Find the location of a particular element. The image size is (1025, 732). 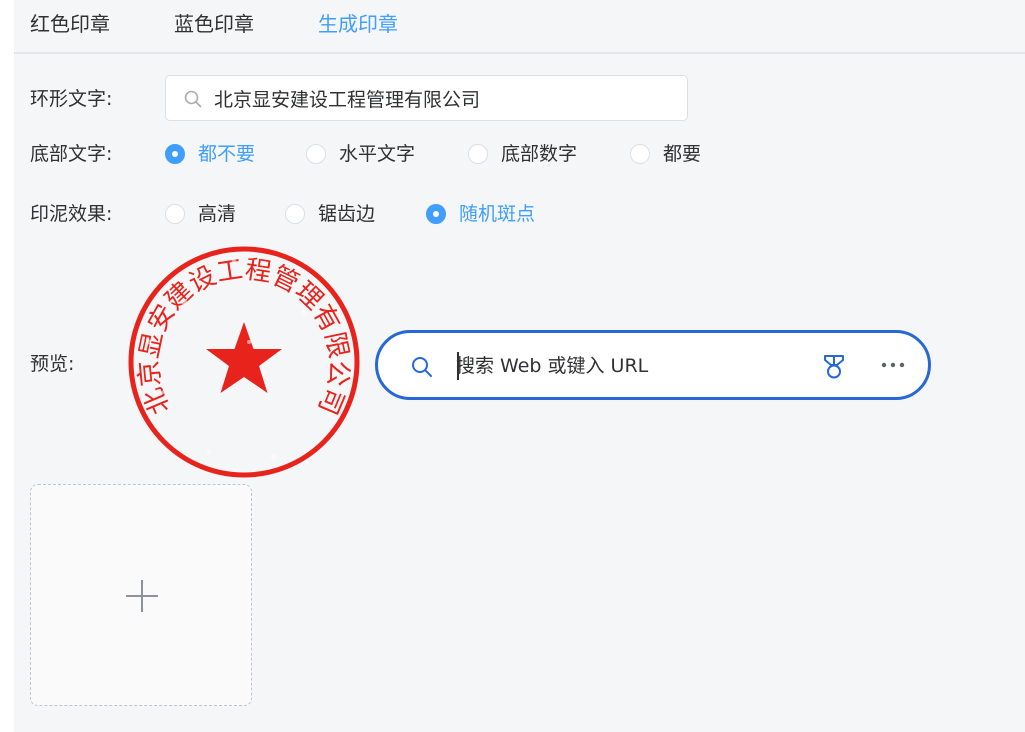

tab-blue-seal: 蓝色印章 is located at coordinates (214, 24).